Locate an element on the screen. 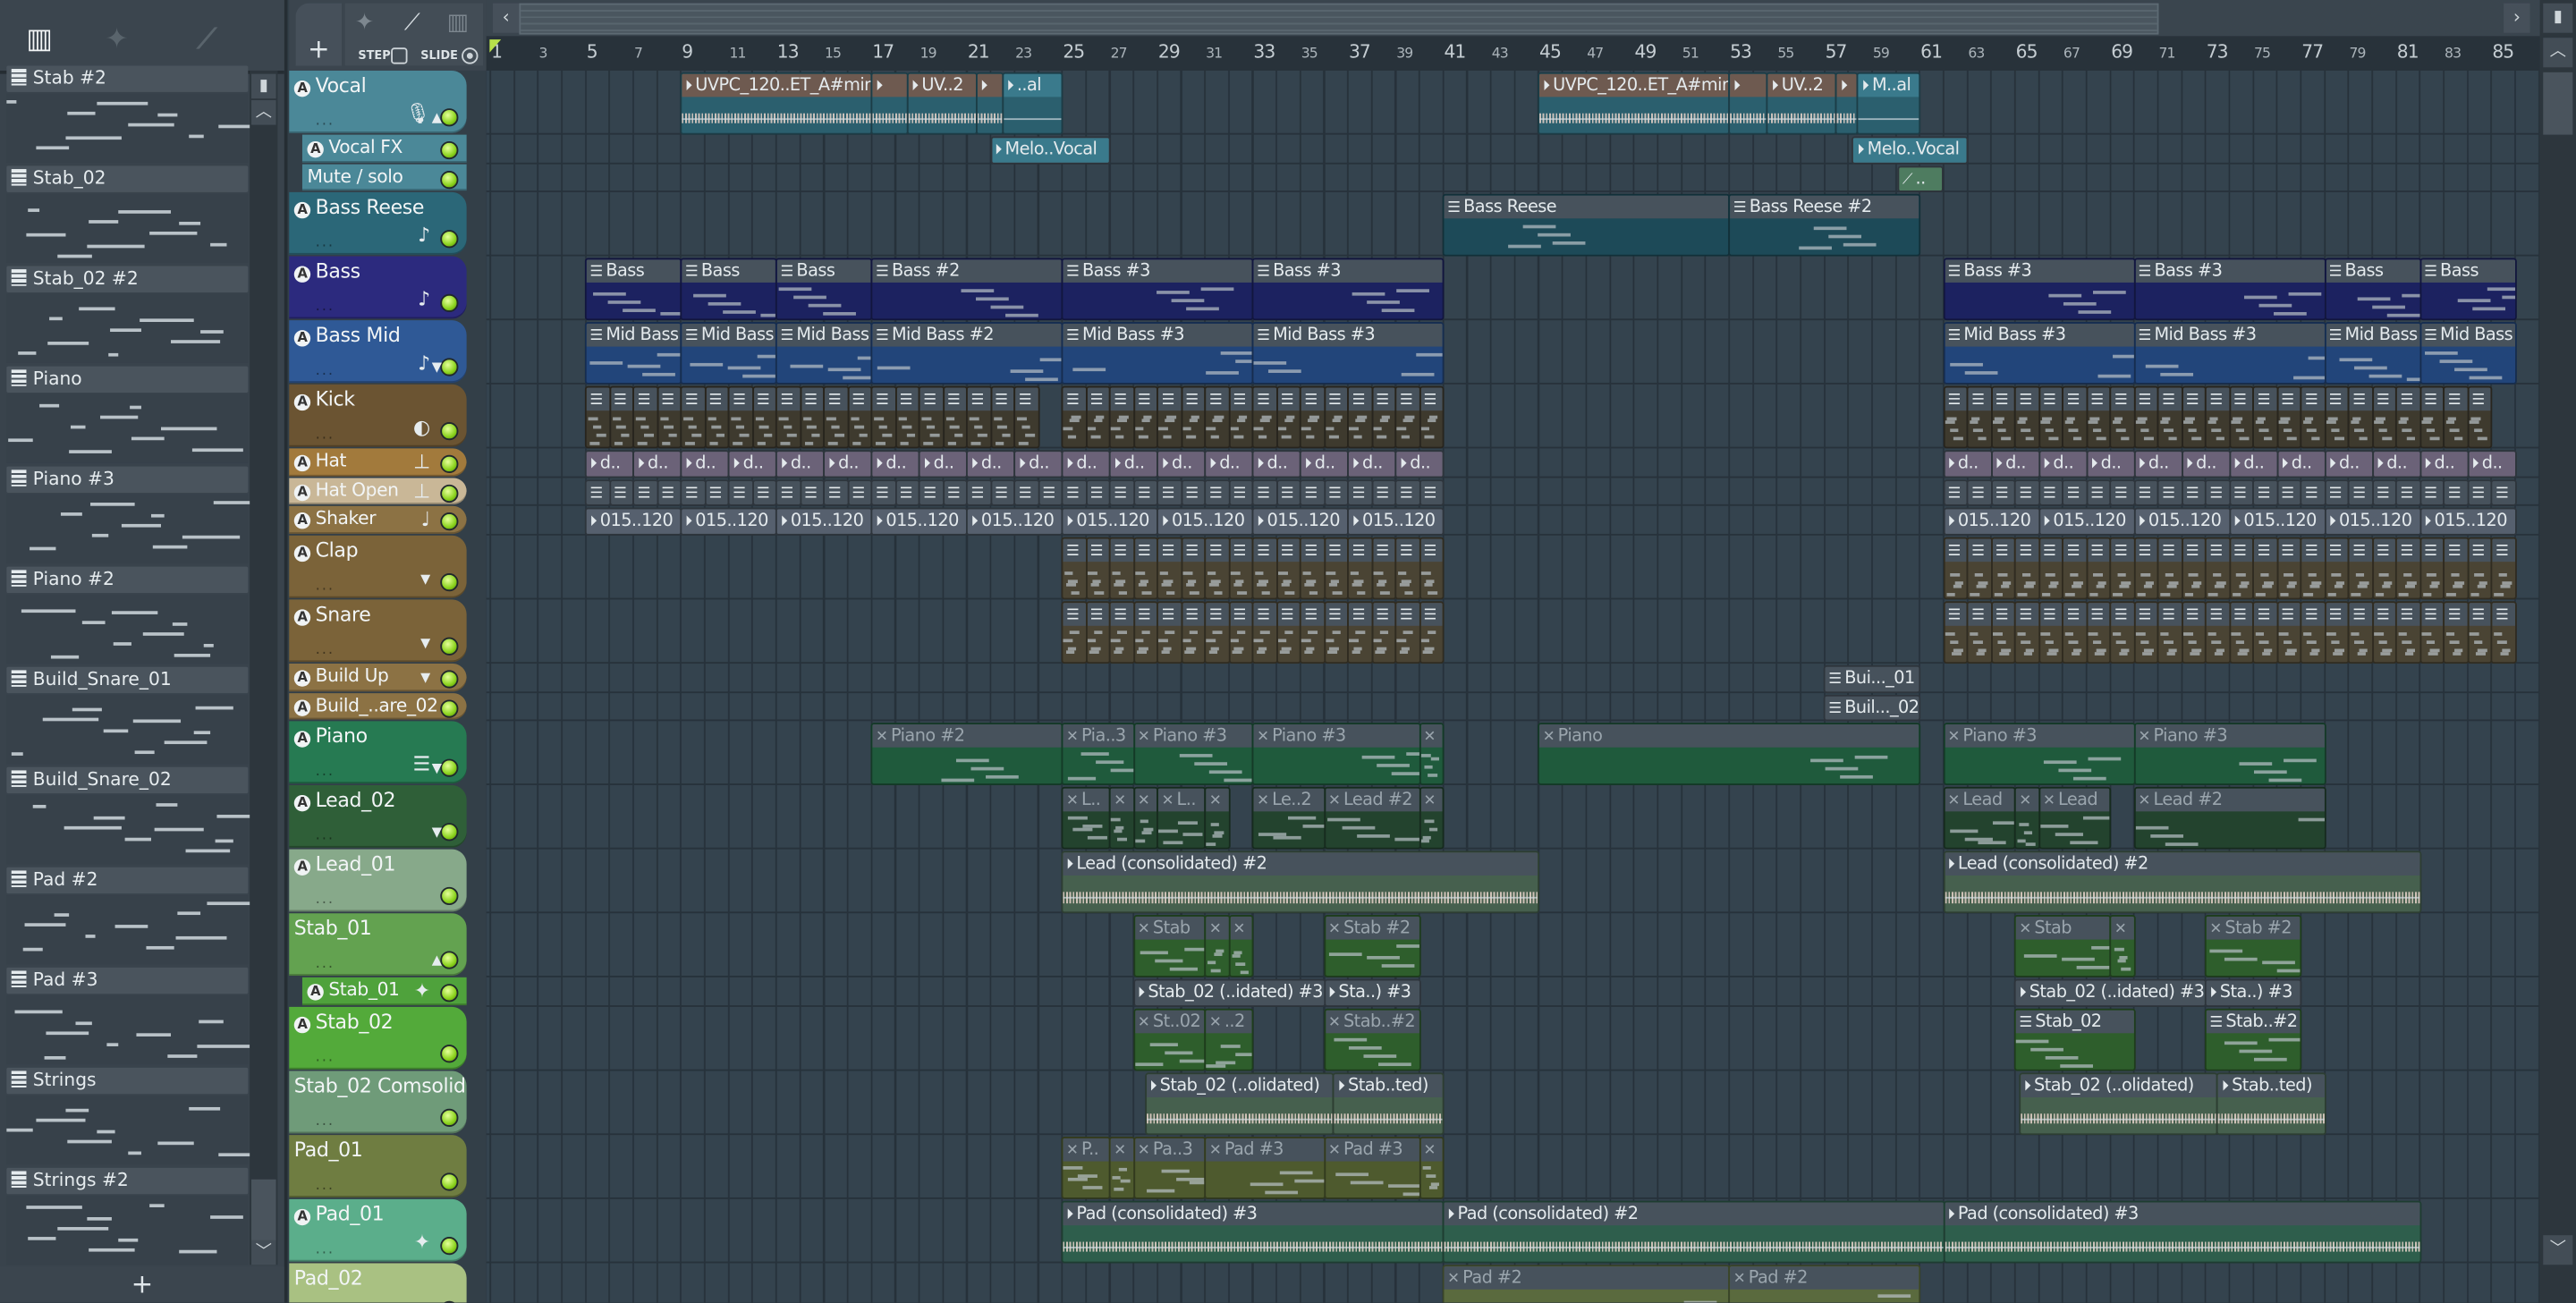 This screenshot has height=1303, width=2576. playlist-clip: ✕Piano #2 is located at coordinates (966, 755).